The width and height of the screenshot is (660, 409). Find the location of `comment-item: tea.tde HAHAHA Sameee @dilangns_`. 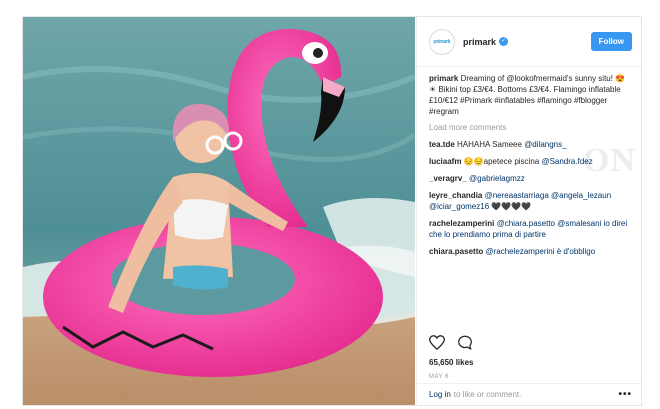

comment-item: tea.tde HAHAHA Sameee @dilangns_ is located at coordinates (530, 144).